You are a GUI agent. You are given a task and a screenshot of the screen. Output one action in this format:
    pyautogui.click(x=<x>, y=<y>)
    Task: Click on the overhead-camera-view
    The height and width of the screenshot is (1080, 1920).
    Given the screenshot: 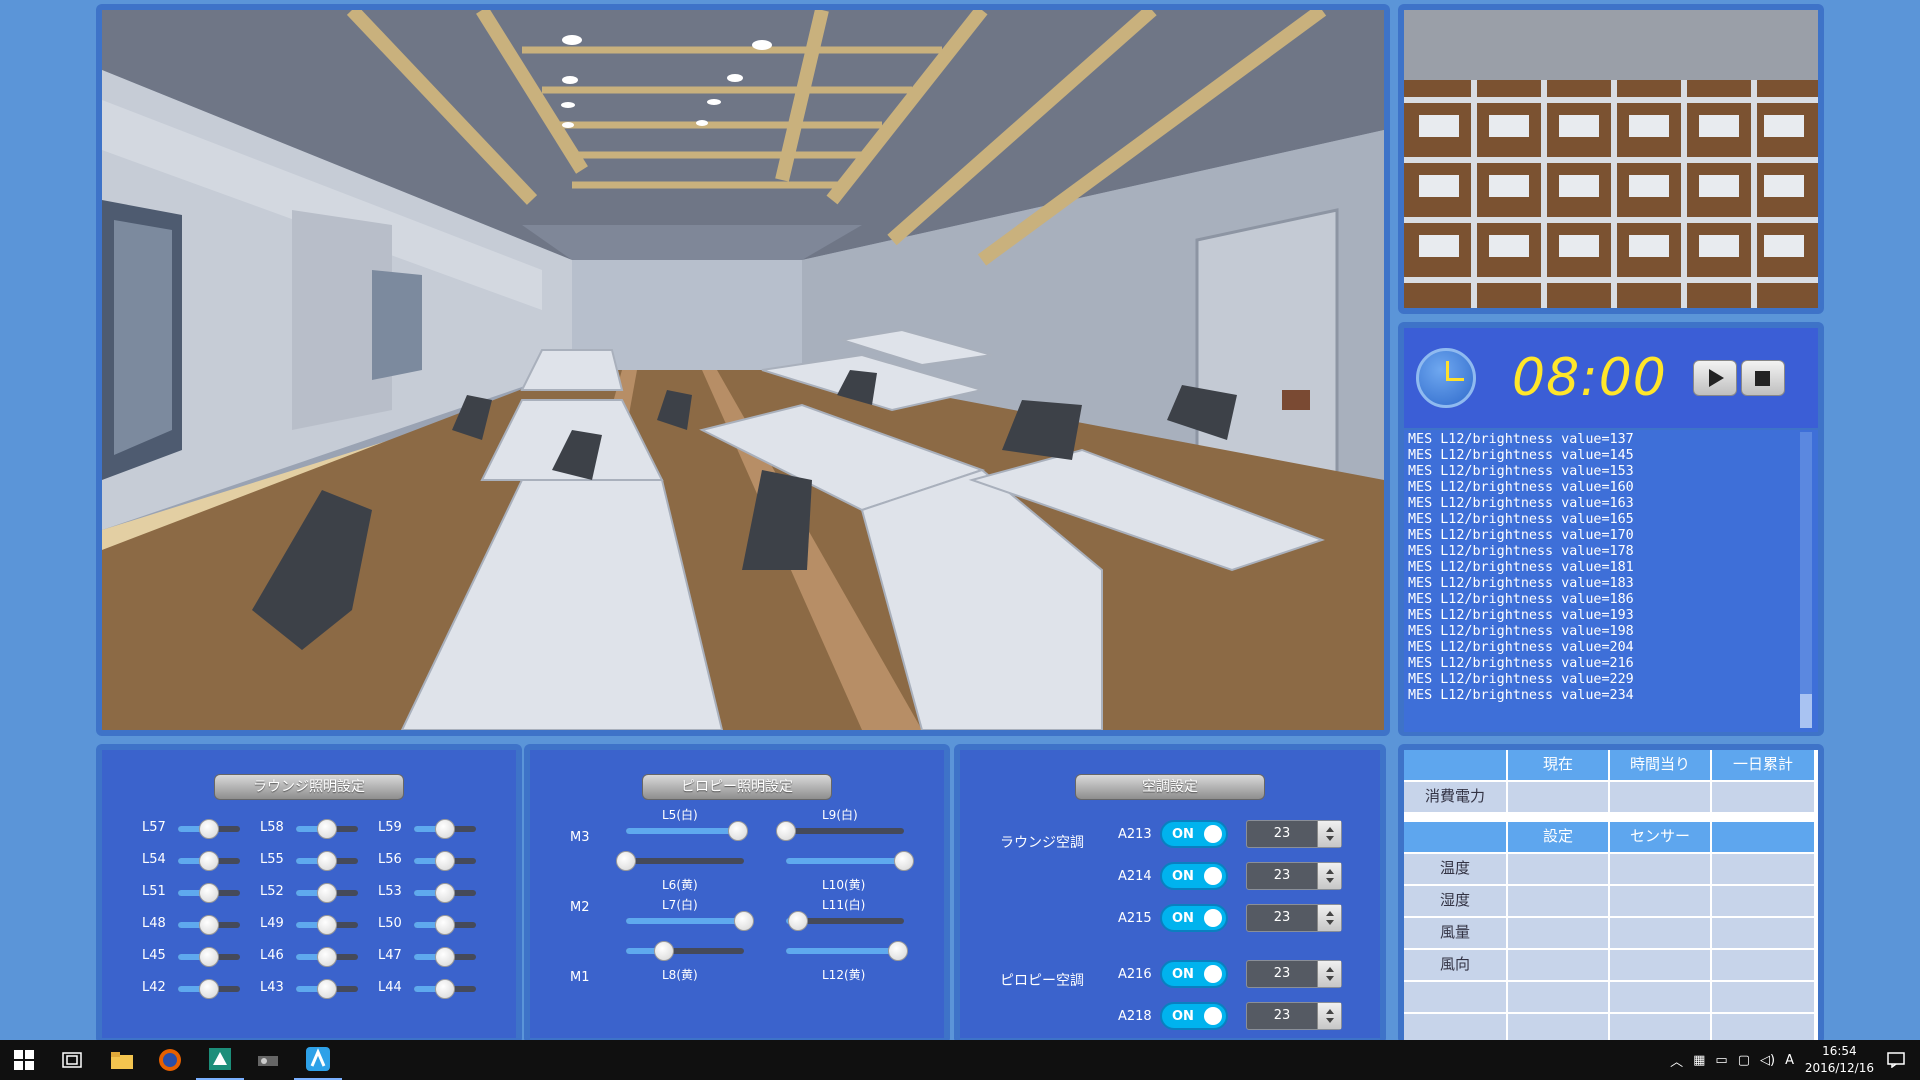 What is the action you would take?
    pyautogui.click(x=1611, y=159)
    